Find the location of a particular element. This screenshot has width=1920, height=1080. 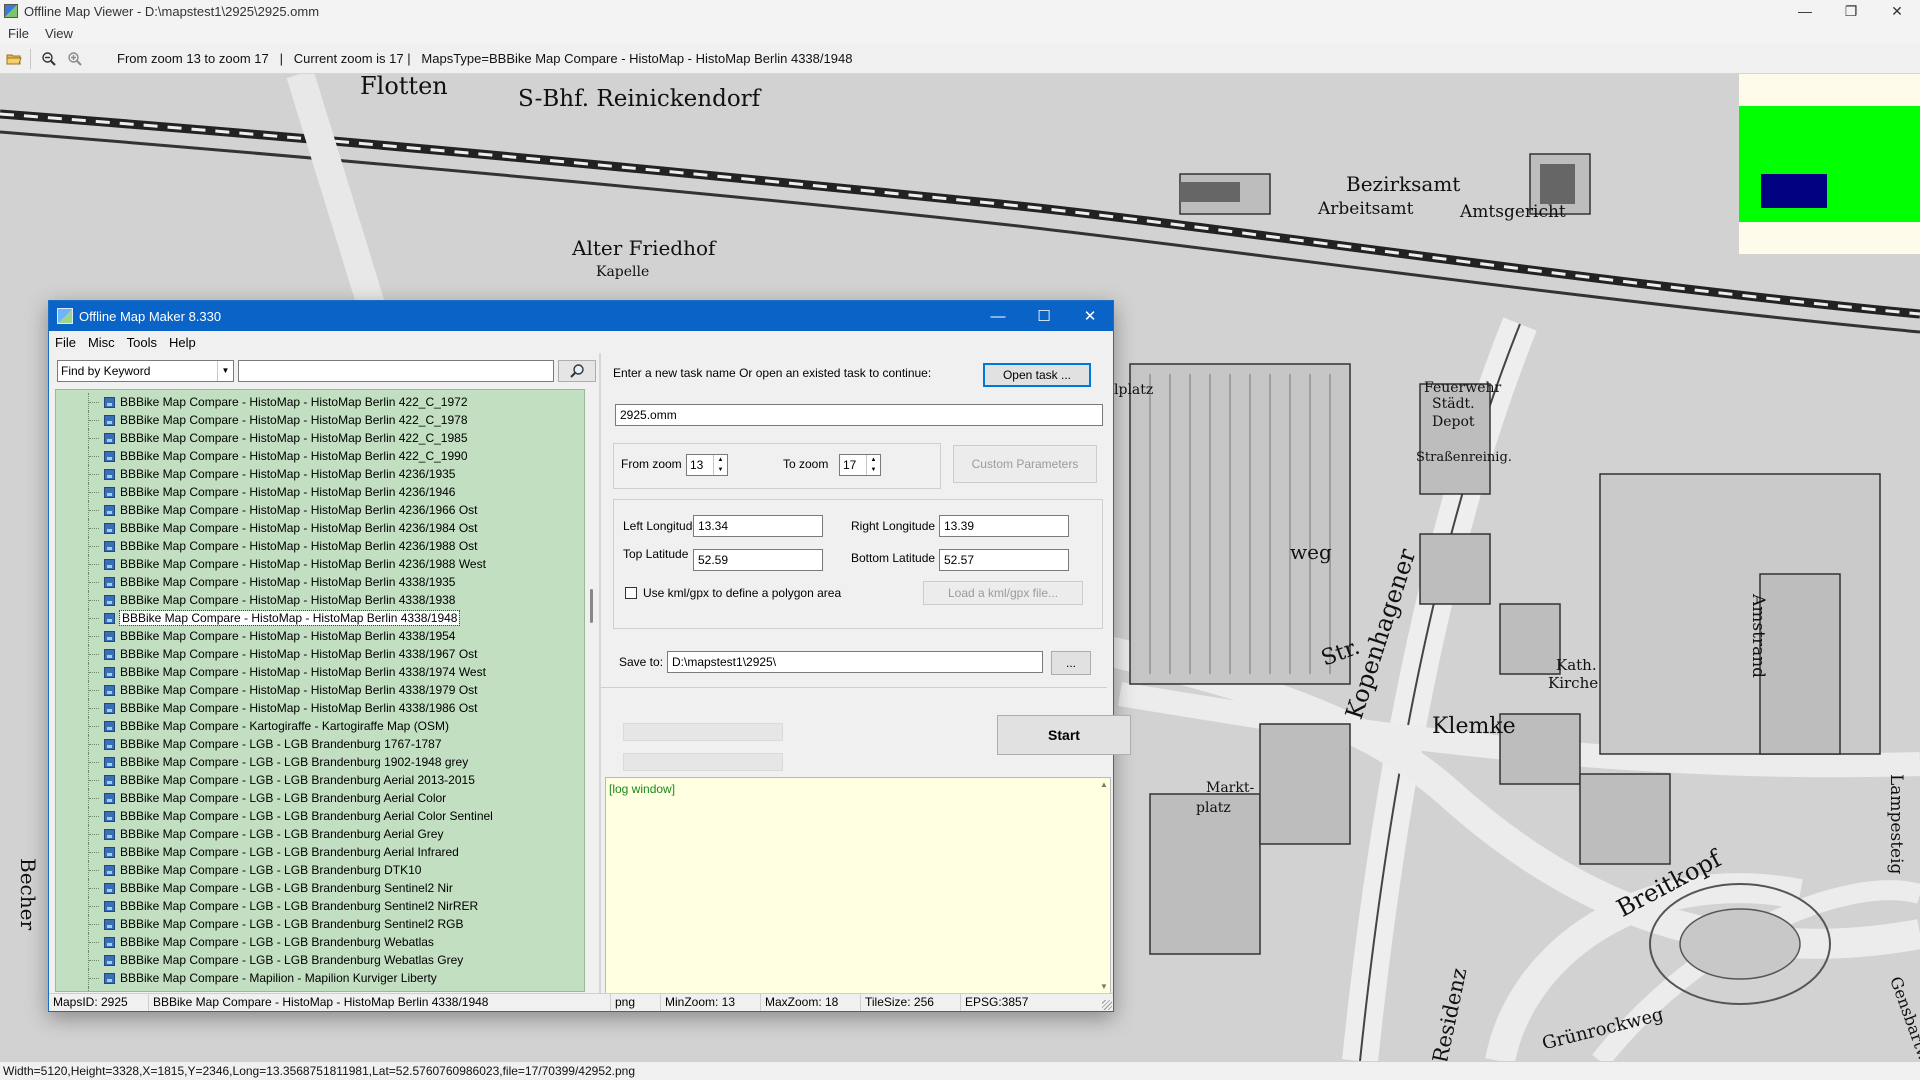

map-label: Markt- is located at coordinates (1230, 788).